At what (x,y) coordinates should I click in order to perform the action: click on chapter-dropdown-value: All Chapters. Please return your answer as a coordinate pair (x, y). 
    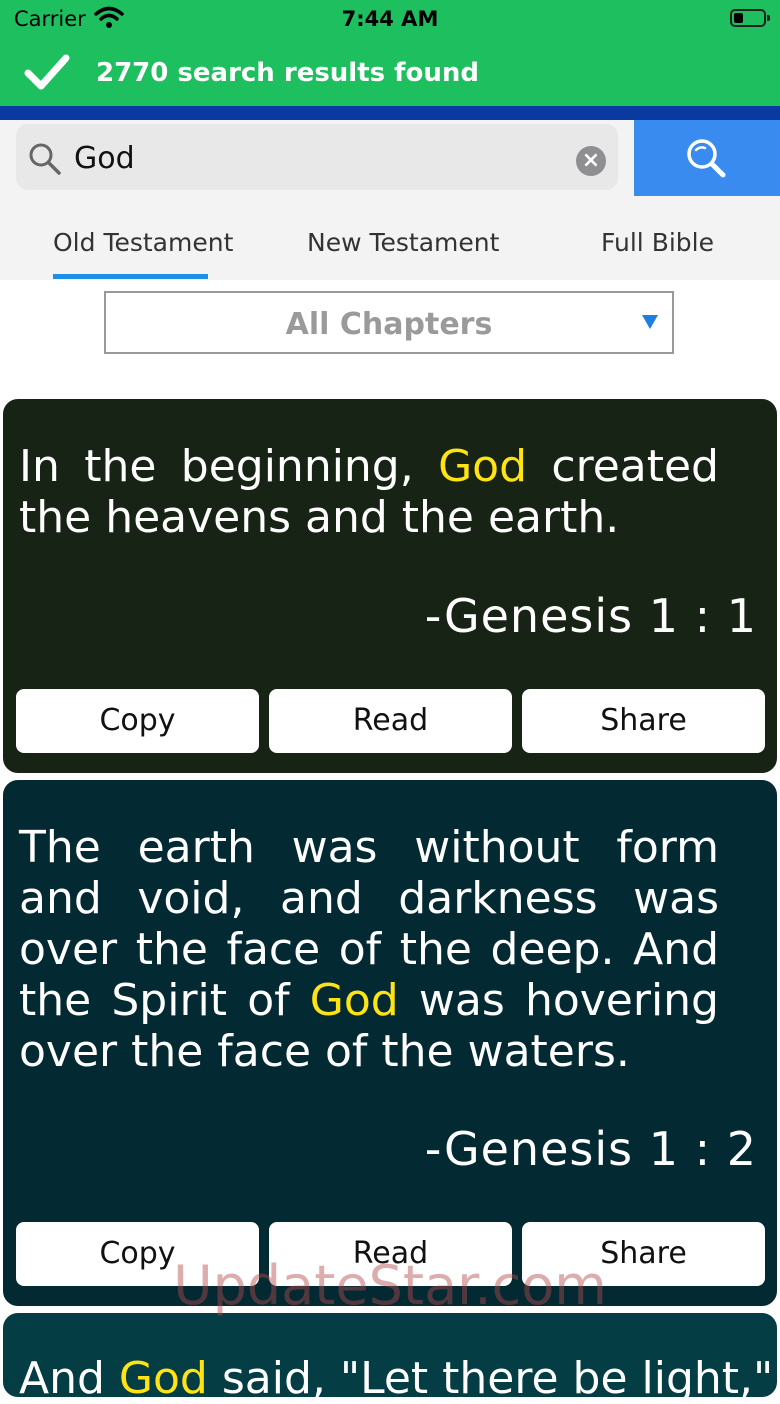
    Looking at the image, I should click on (389, 324).